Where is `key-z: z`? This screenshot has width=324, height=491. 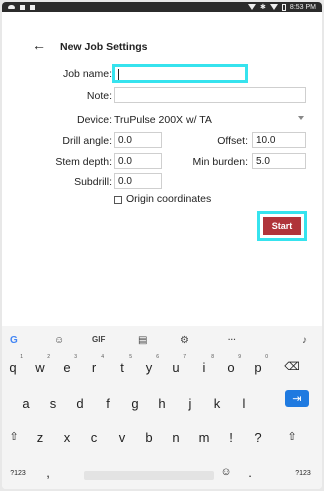 key-z: z is located at coordinates (40, 437).